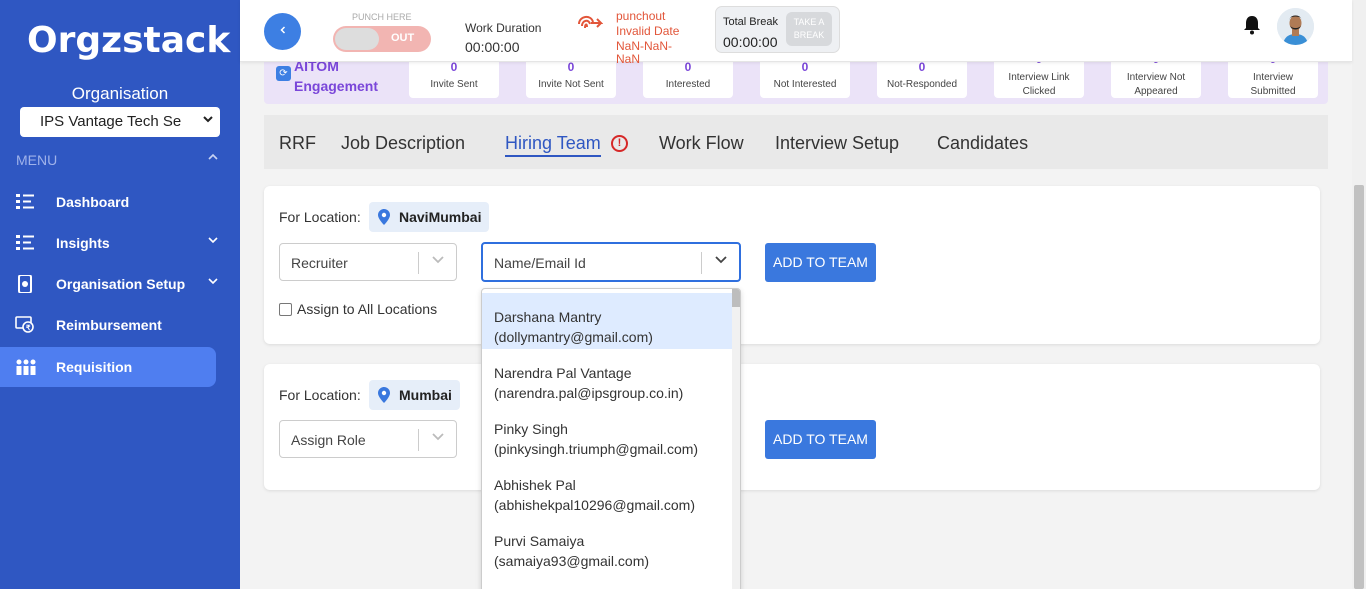 Image resolution: width=1366 pixels, height=589 pixels. What do you see at coordinates (539, 541) in the screenshot?
I see `option-name: Purvi Samaiya` at bounding box center [539, 541].